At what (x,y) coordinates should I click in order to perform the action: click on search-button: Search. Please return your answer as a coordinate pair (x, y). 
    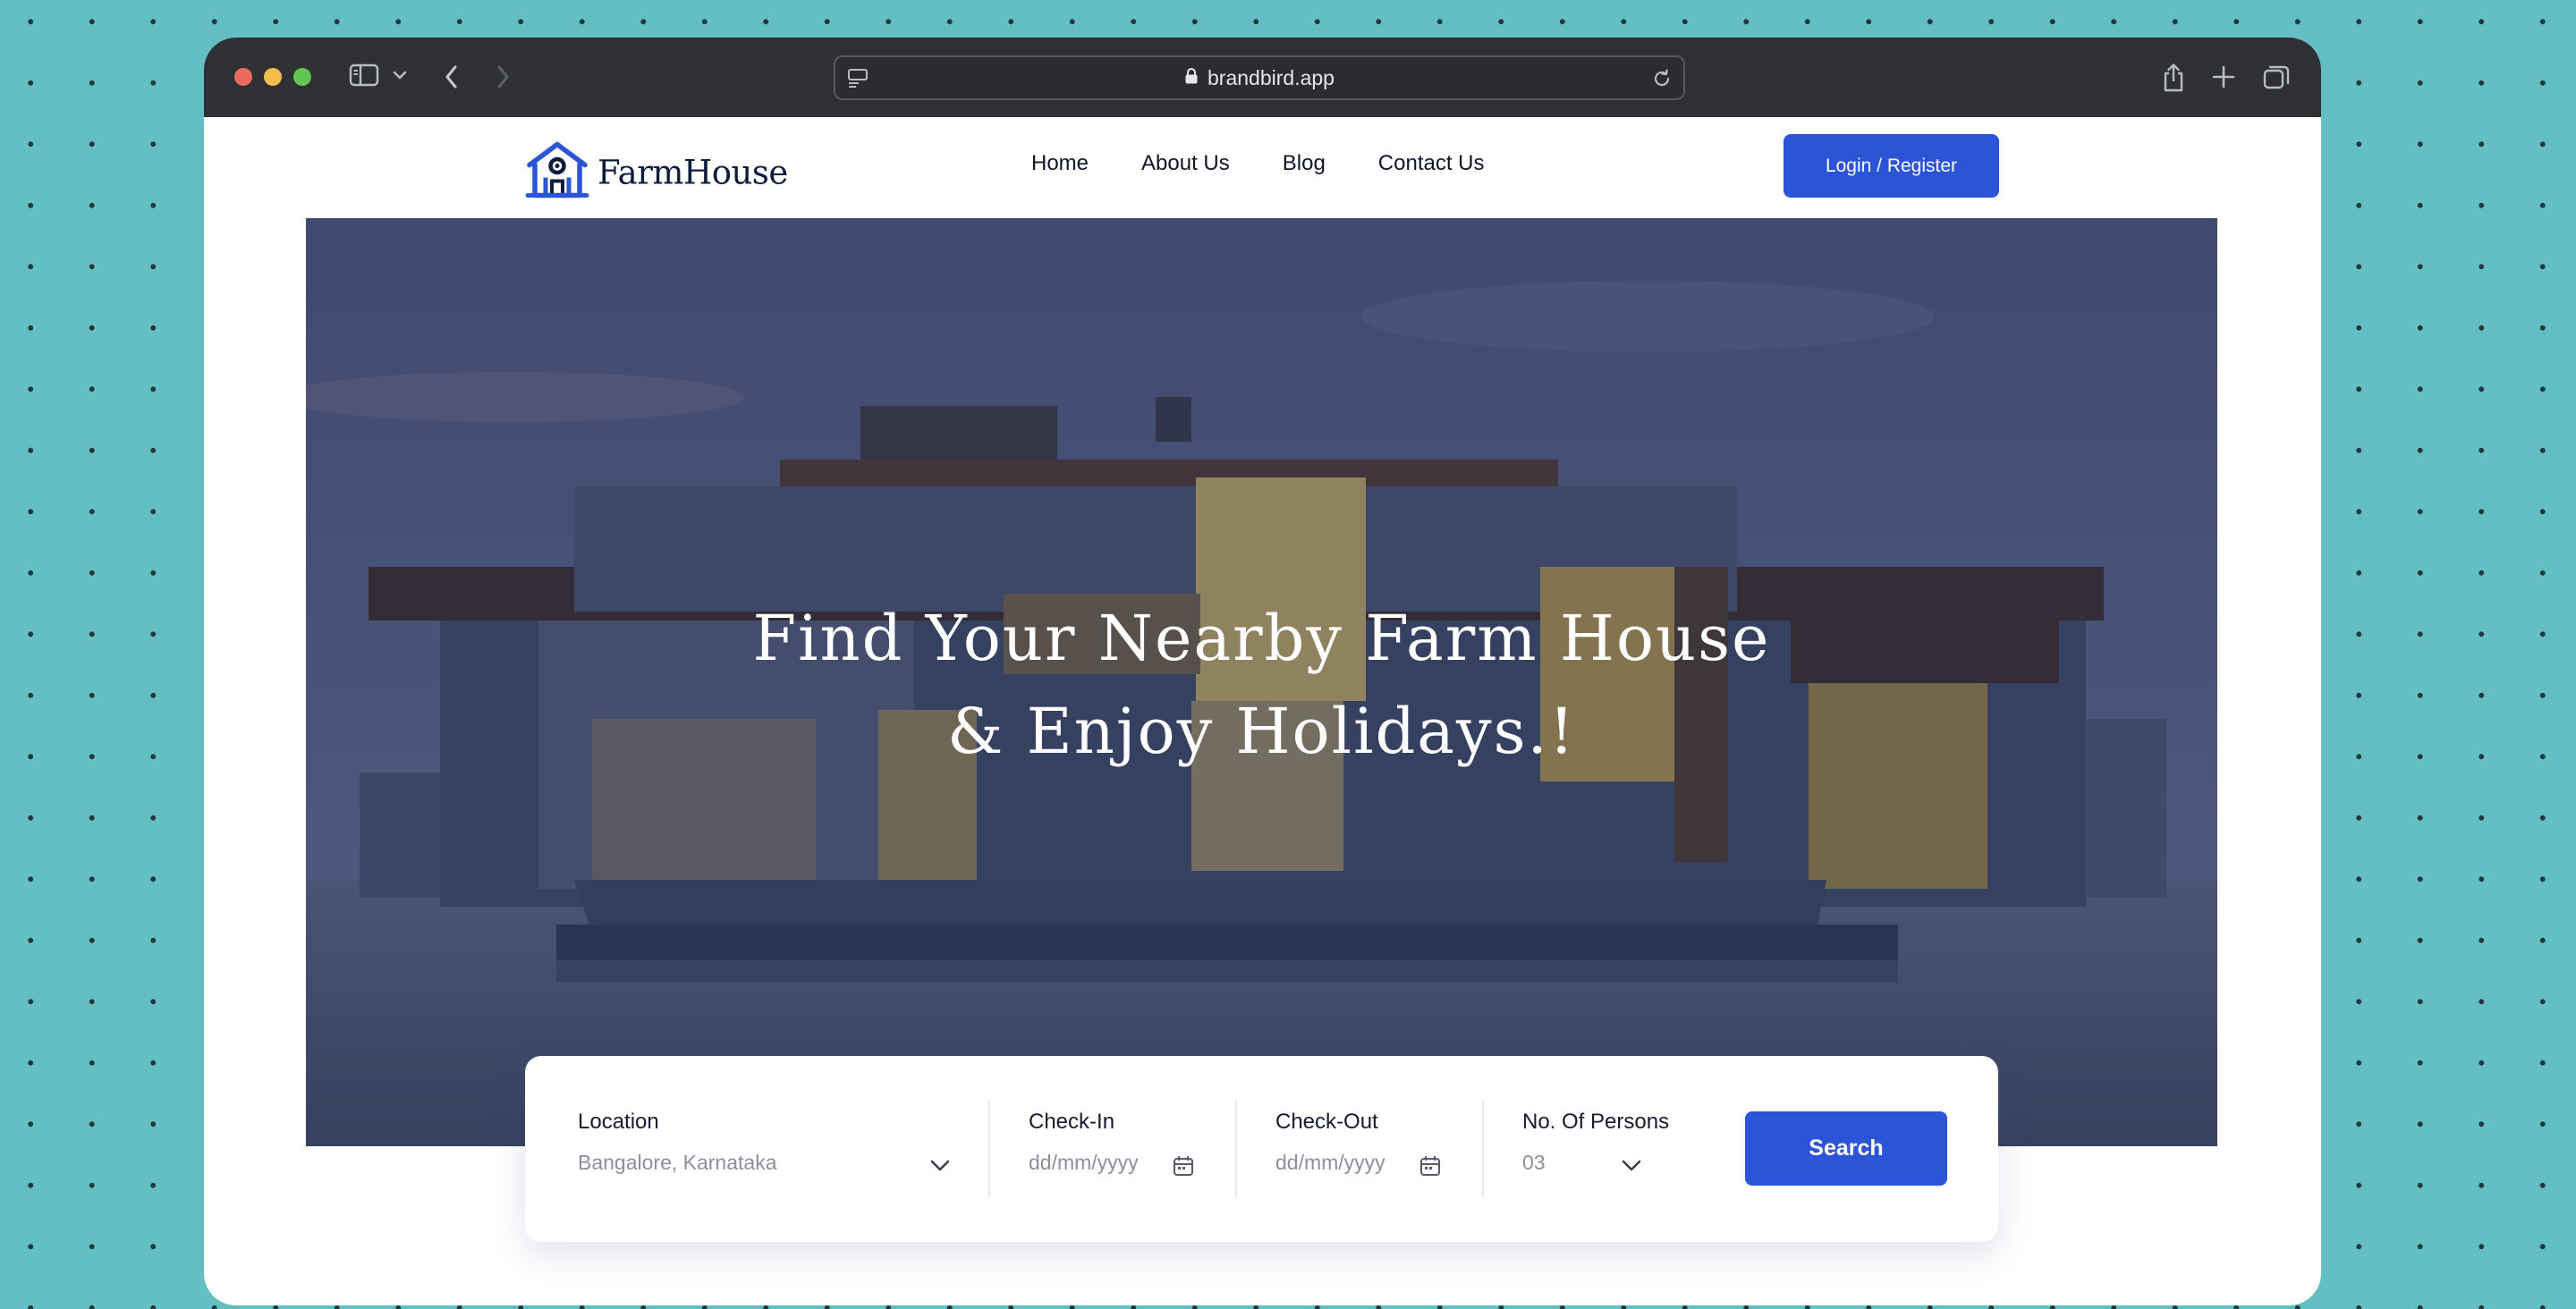
    Looking at the image, I should click on (1846, 1148).